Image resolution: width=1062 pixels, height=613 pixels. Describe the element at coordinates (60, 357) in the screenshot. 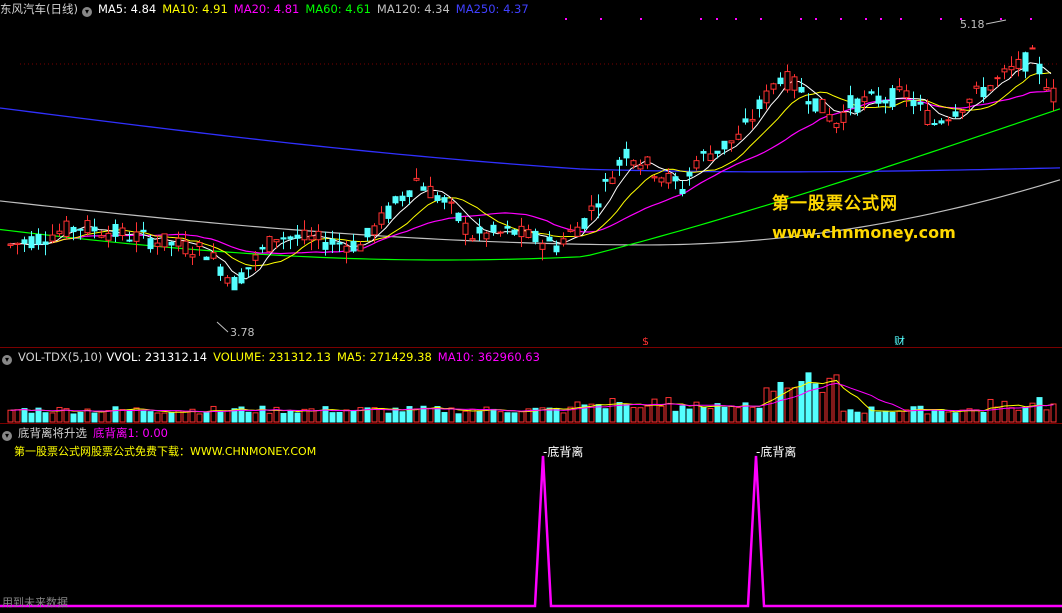

I see `vol-name: VOL-TDX(5,10)` at that location.